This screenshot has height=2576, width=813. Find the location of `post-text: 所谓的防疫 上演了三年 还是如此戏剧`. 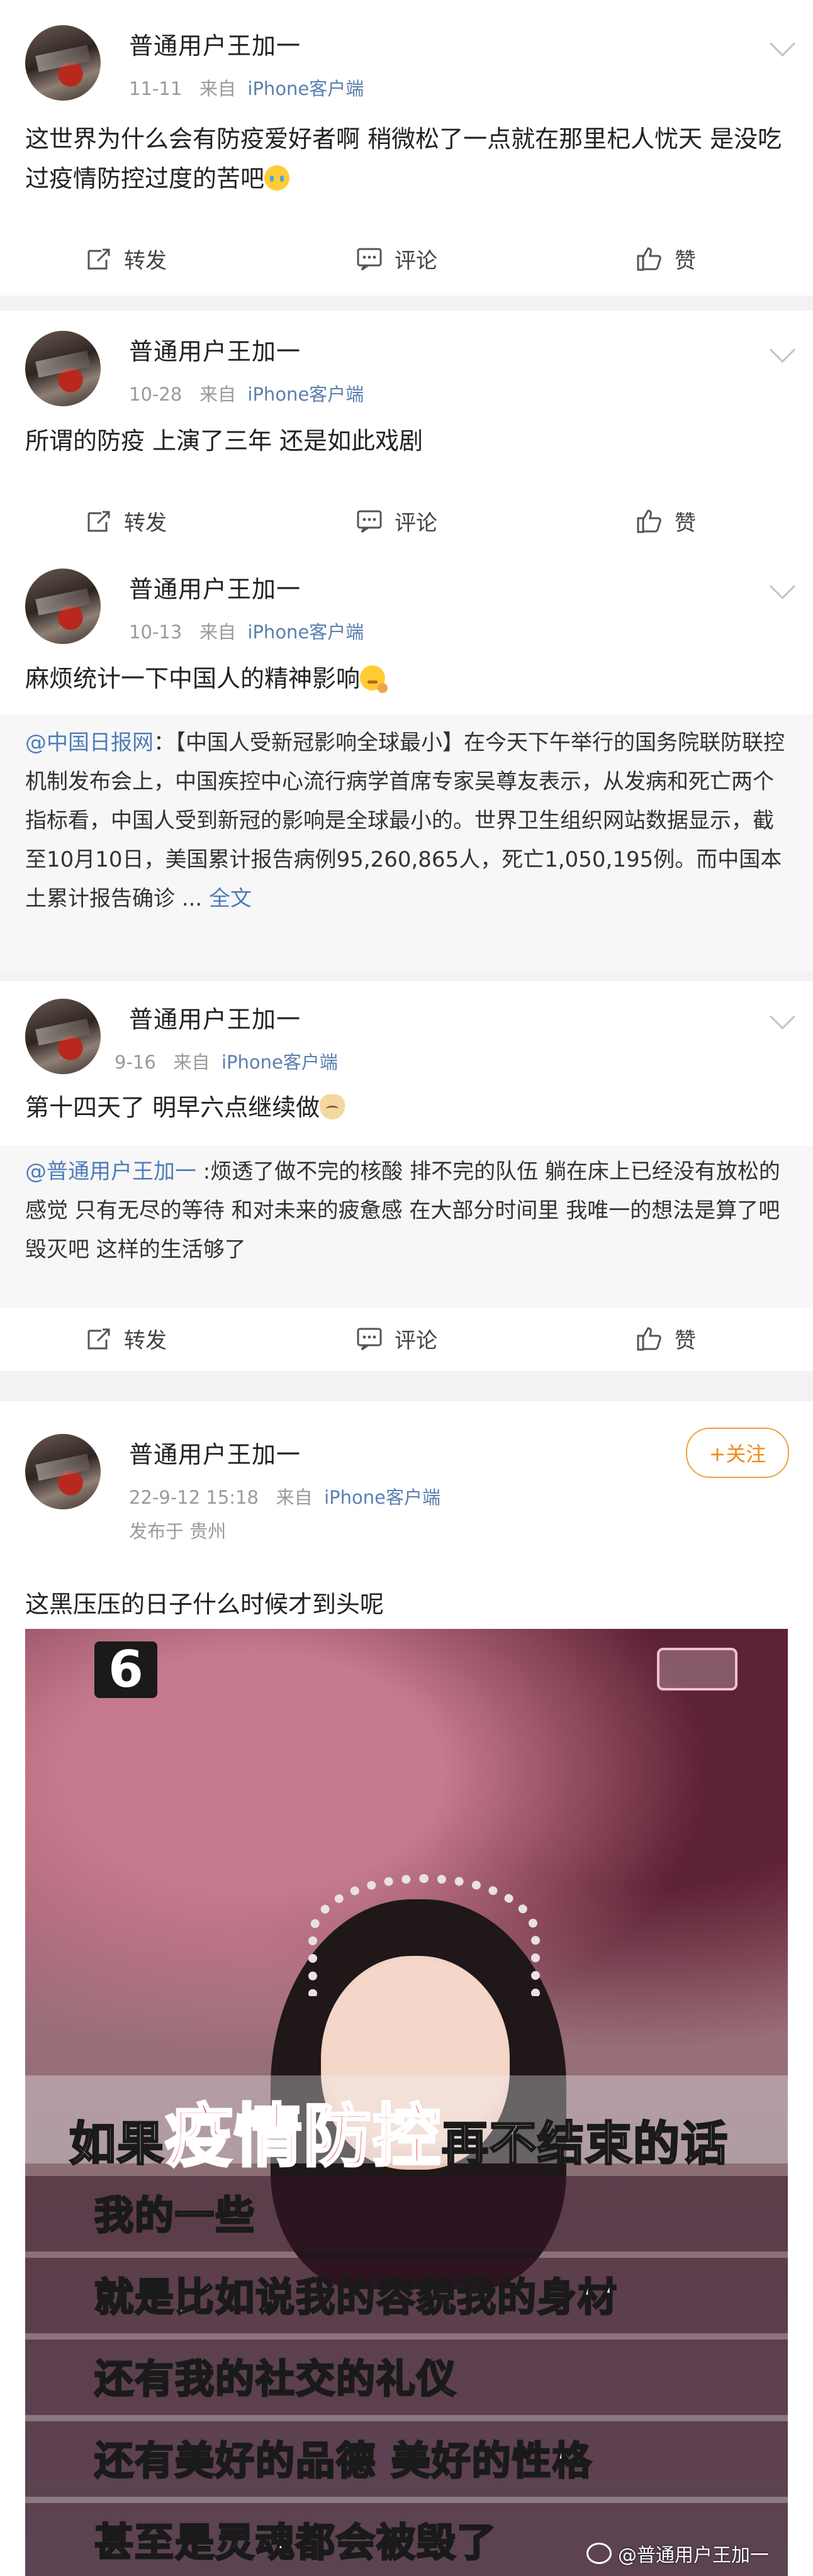

post-text: 所谓的防疫 上演了三年 还是如此戏剧 is located at coordinates (224, 441).